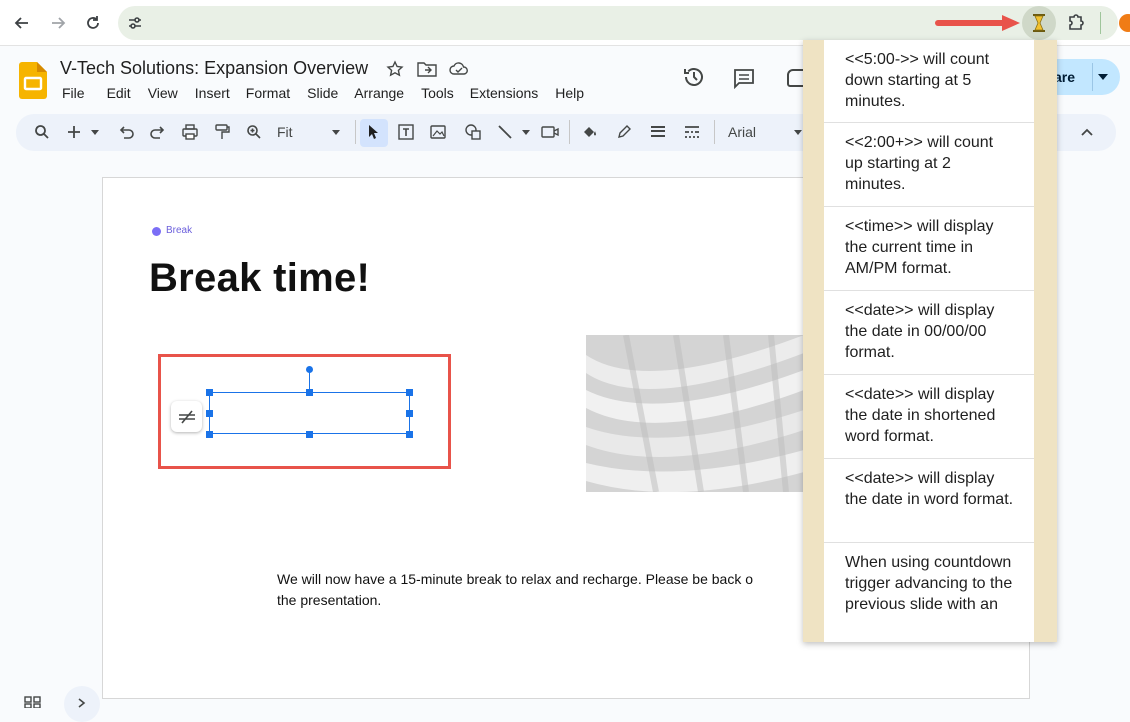  I want to click on image-icon, so click(438, 132).